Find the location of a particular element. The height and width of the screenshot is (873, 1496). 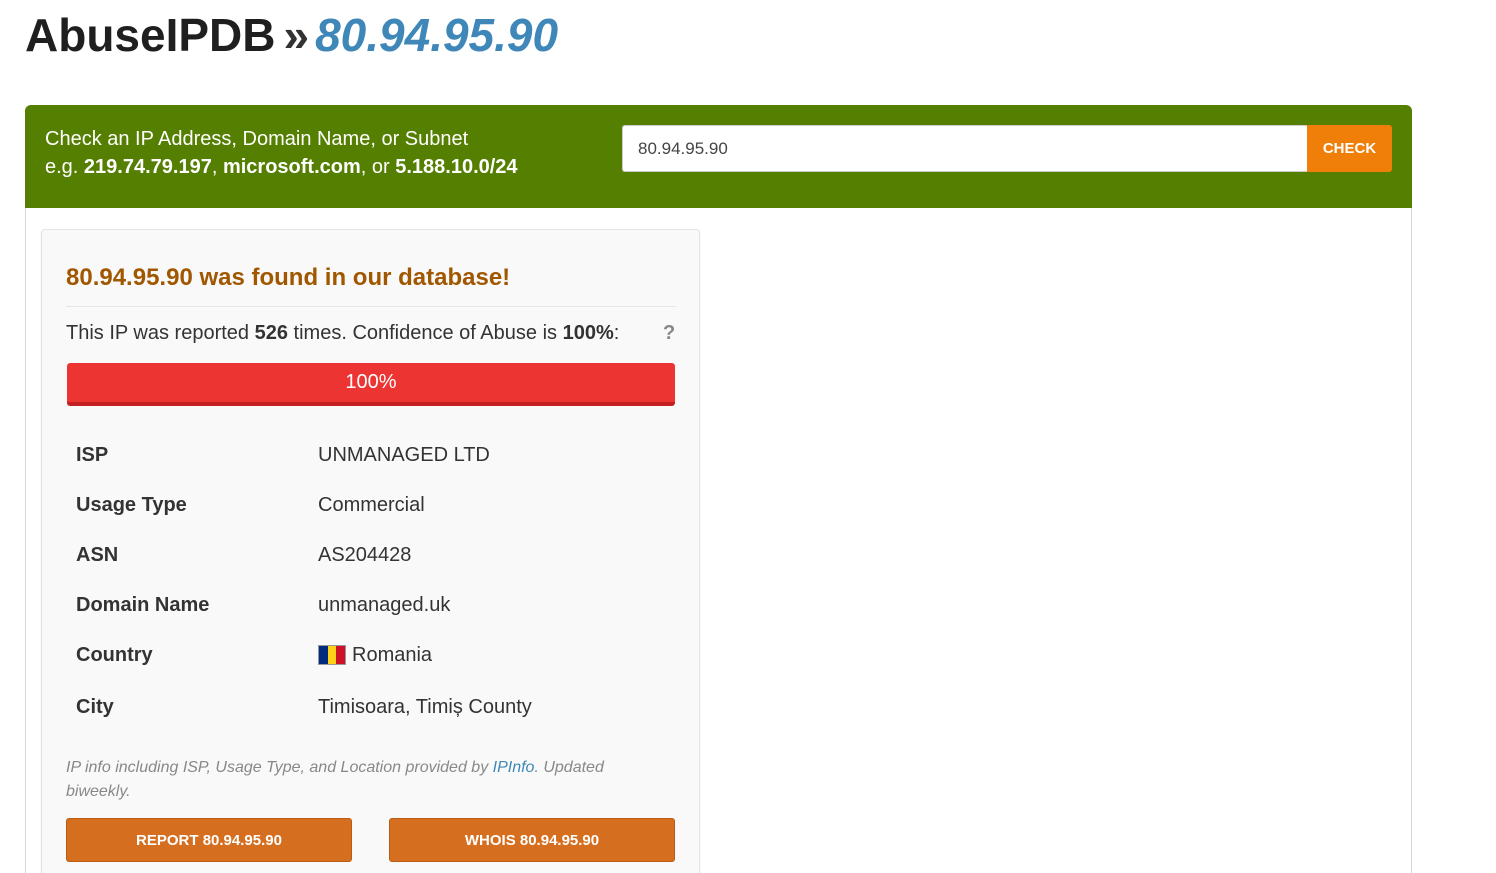

table-row: Country Romania is located at coordinates (371, 655).